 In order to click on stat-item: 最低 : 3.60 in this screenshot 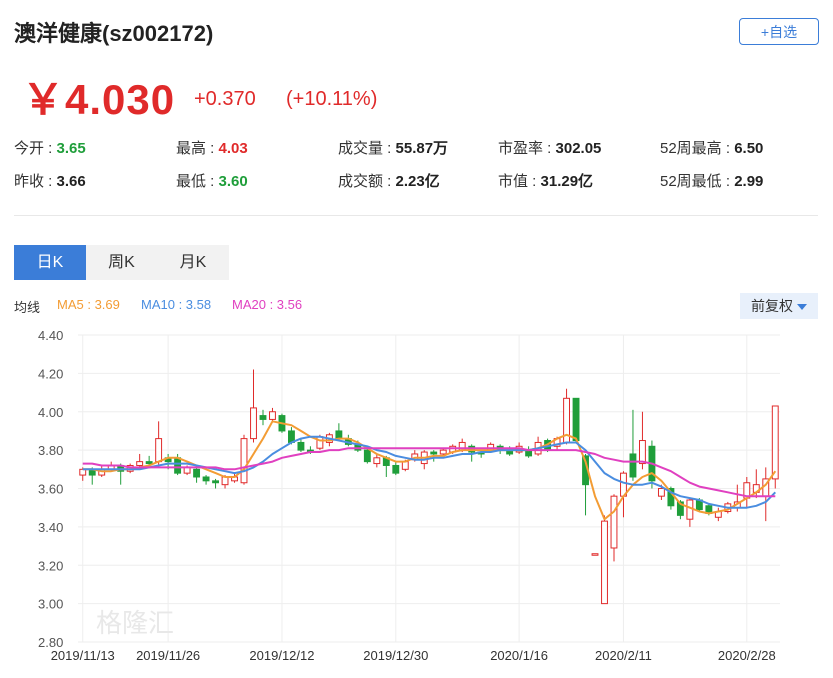, I will do `click(212, 180)`.